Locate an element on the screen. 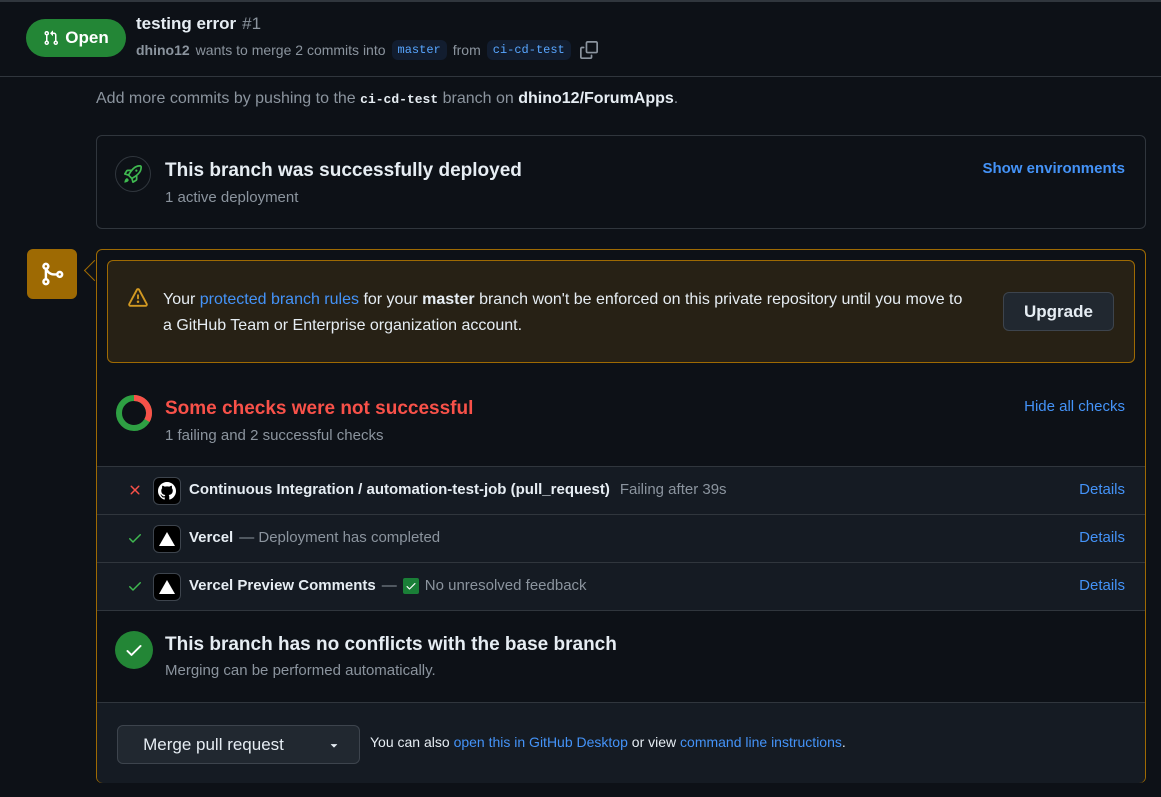 This screenshot has width=1161, height=797. git-pull-request-icon is located at coordinates (51, 38).